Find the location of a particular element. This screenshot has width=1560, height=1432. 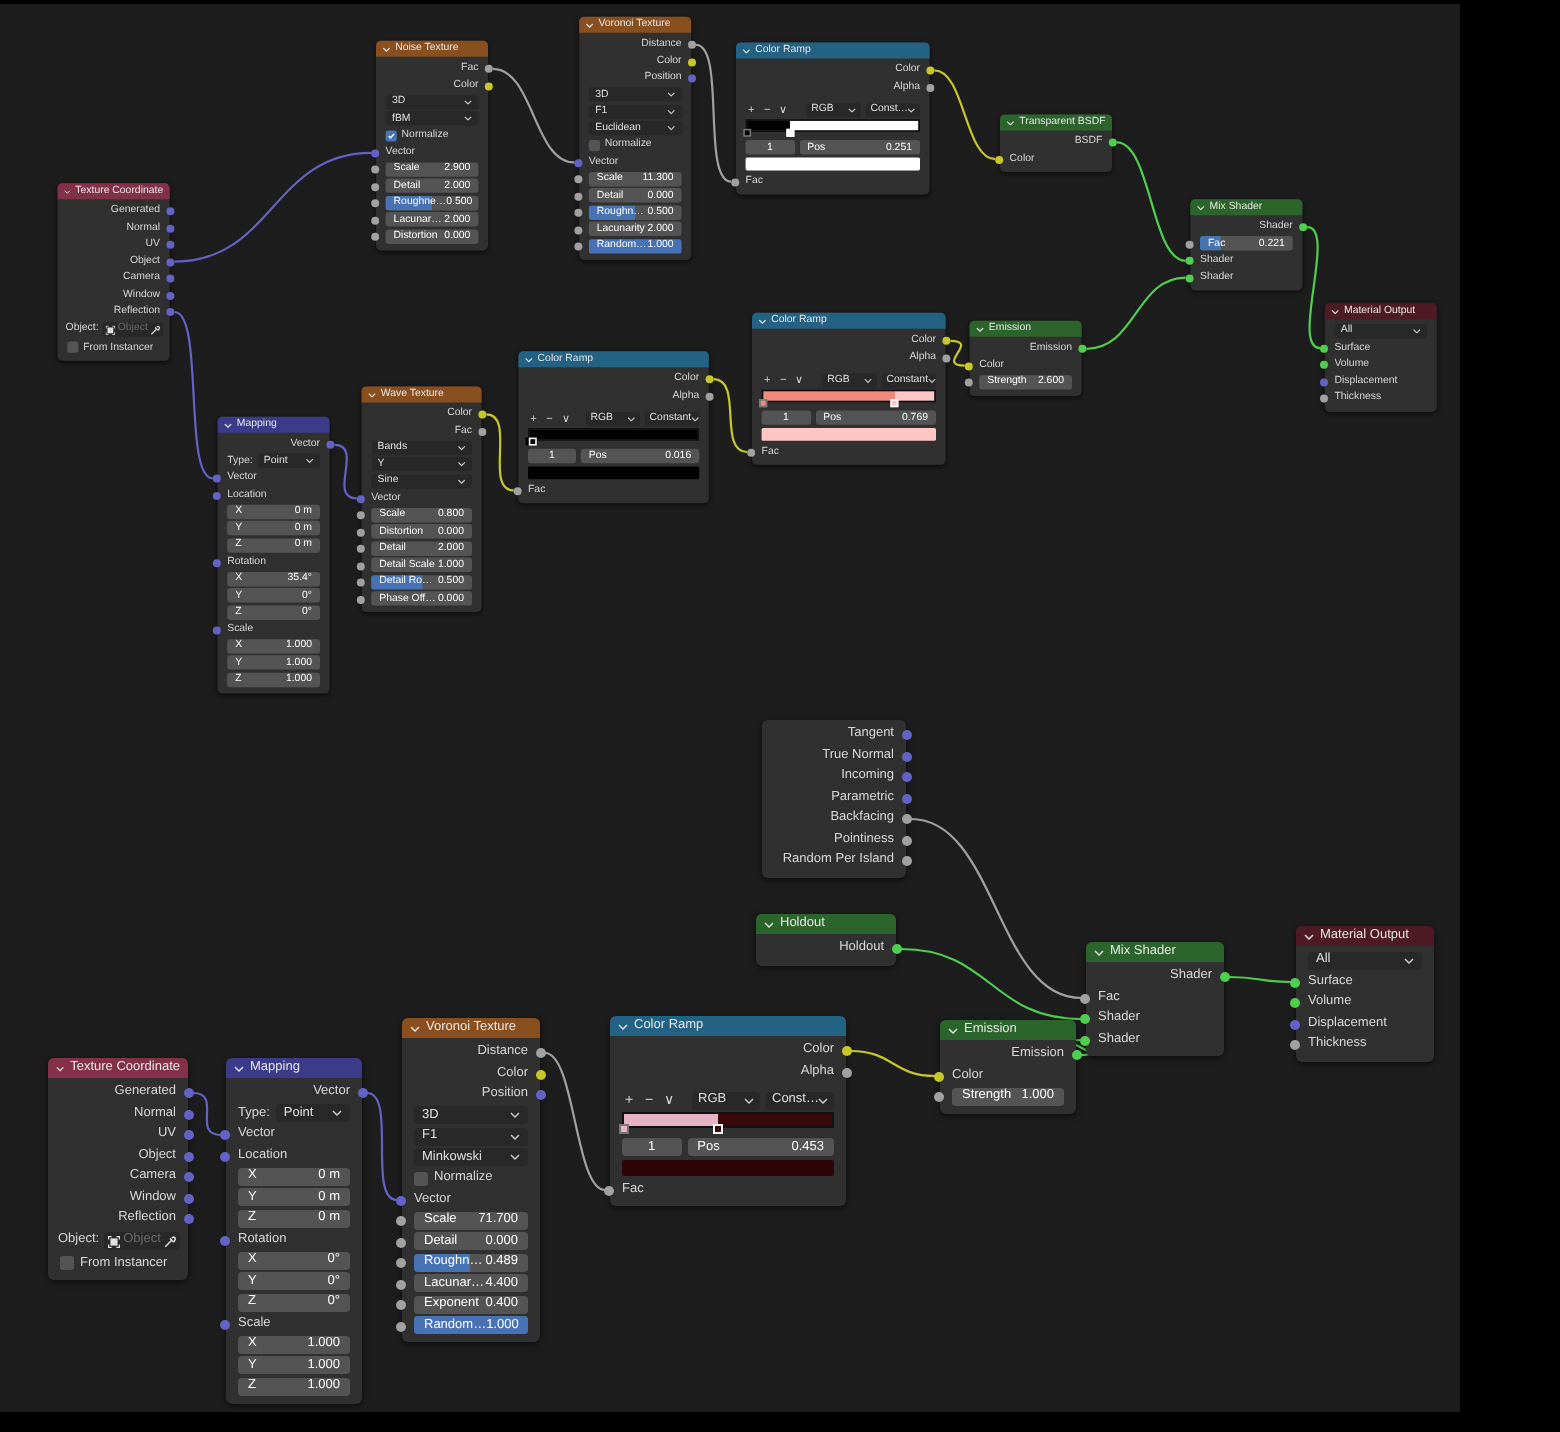

eyedropper-icon is located at coordinates (156, 329).